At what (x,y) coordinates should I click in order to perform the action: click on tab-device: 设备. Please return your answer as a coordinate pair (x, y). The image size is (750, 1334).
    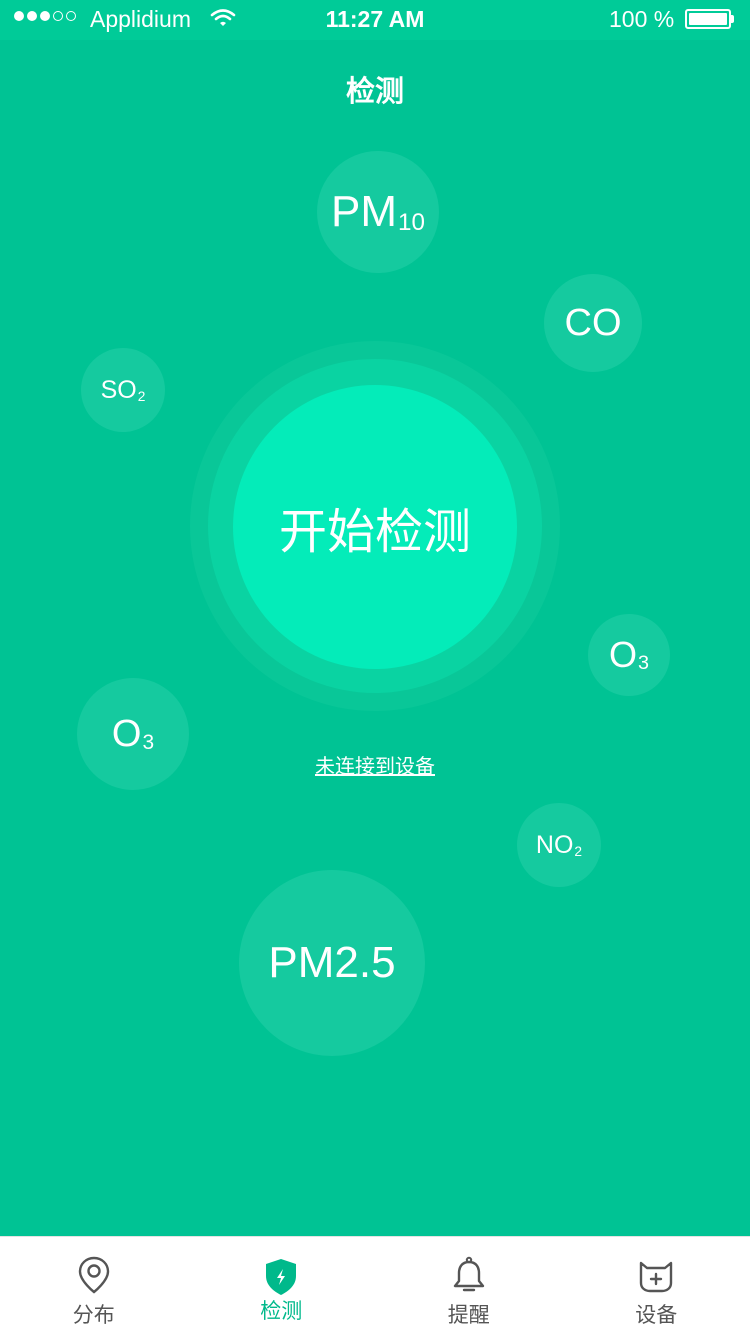
    Looking at the image, I should click on (656, 1285).